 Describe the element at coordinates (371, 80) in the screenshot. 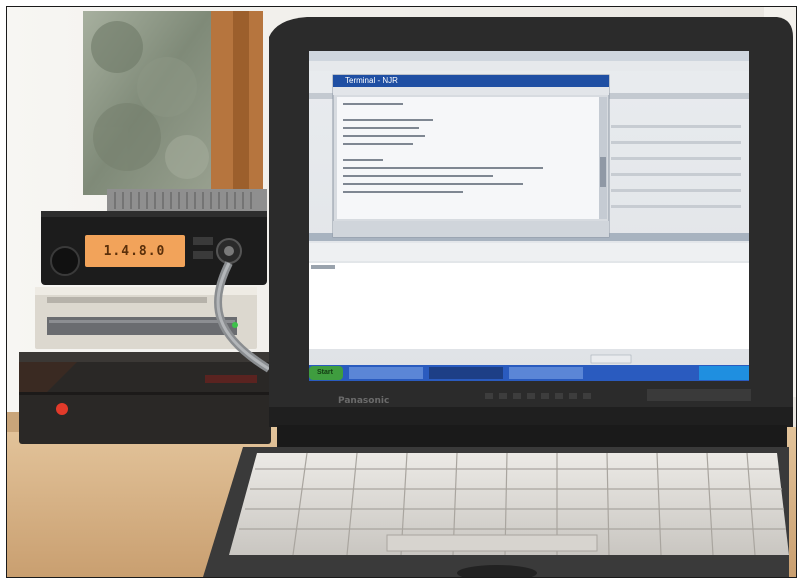

I see `terminal-title: Terminal - NJR` at that location.